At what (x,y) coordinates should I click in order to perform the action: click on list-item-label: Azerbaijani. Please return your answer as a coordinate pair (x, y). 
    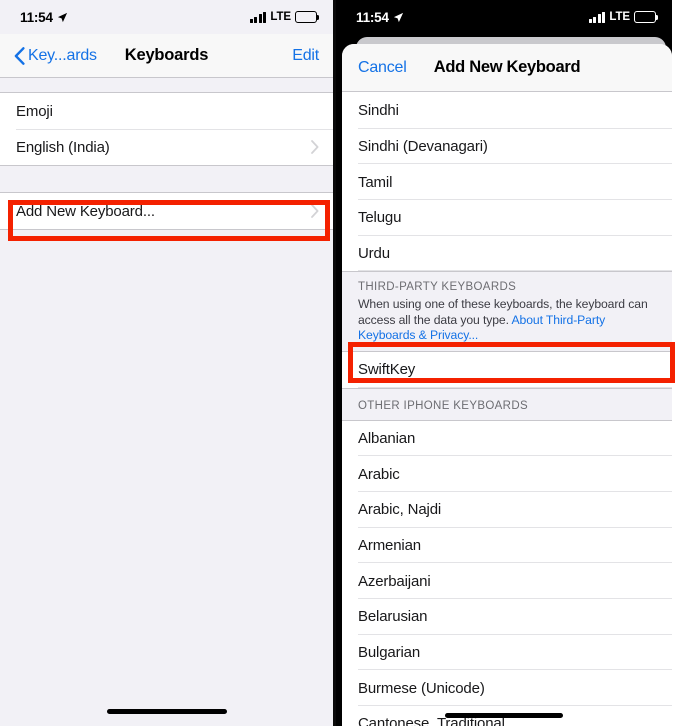
    Looking at the image, I should click on (394, 581).